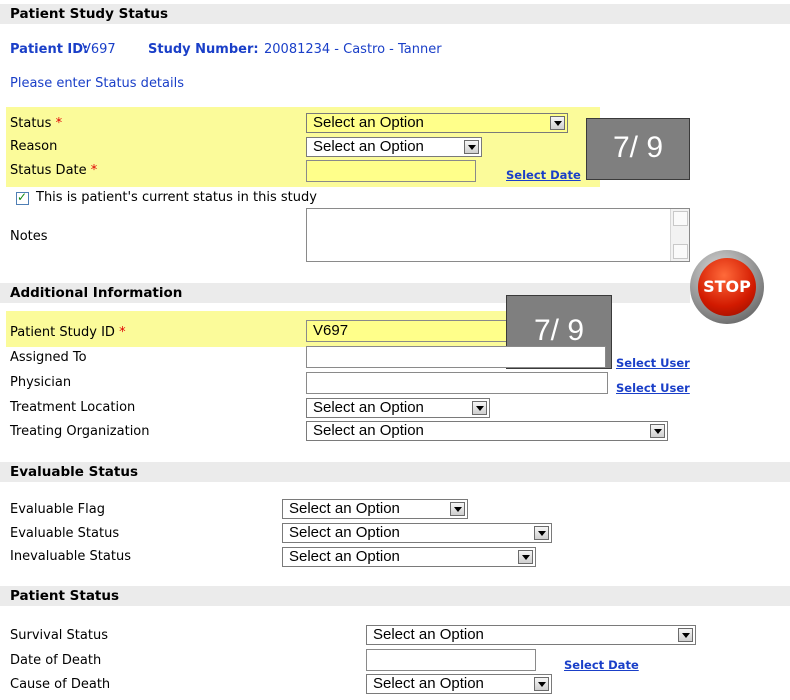 This screenshot has width=790, height=700. I want to click on assigned-to-label: Assigned To, so click(48, 357).